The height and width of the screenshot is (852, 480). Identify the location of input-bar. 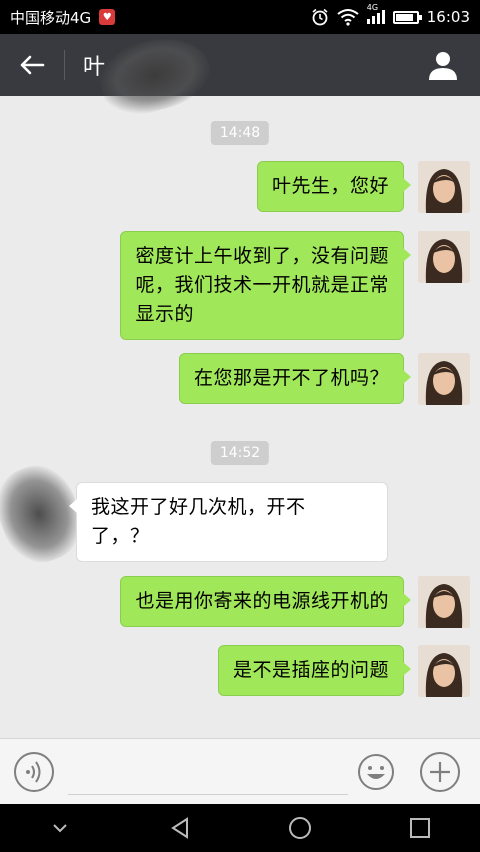
(240, 771).